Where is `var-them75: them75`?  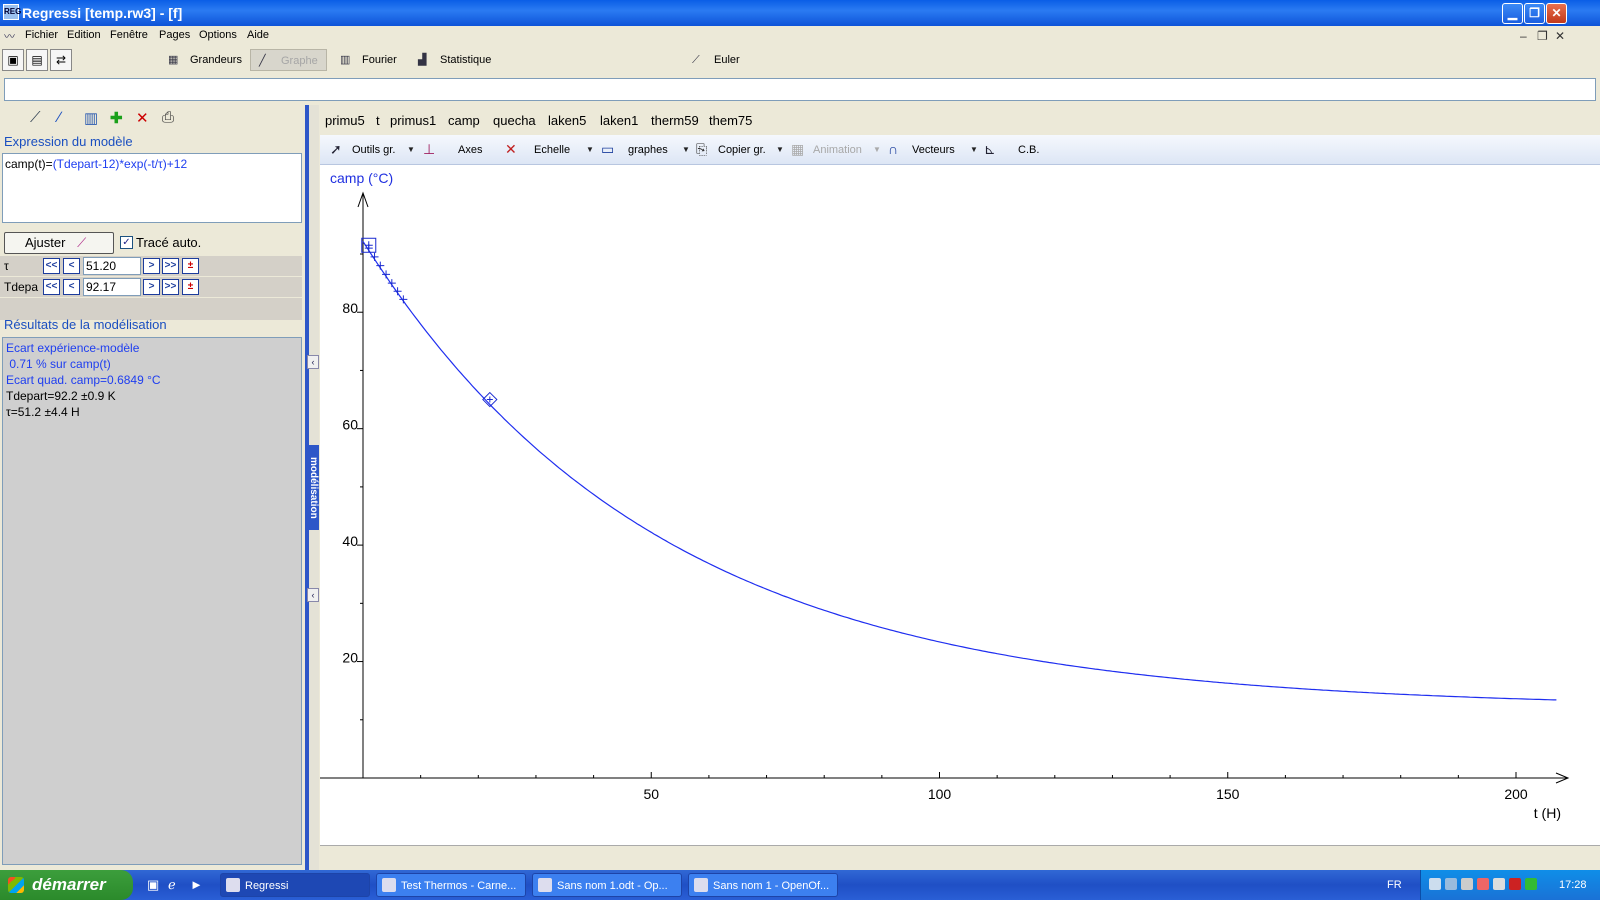
var-them75: them75 is located at coordinates (730, 120).